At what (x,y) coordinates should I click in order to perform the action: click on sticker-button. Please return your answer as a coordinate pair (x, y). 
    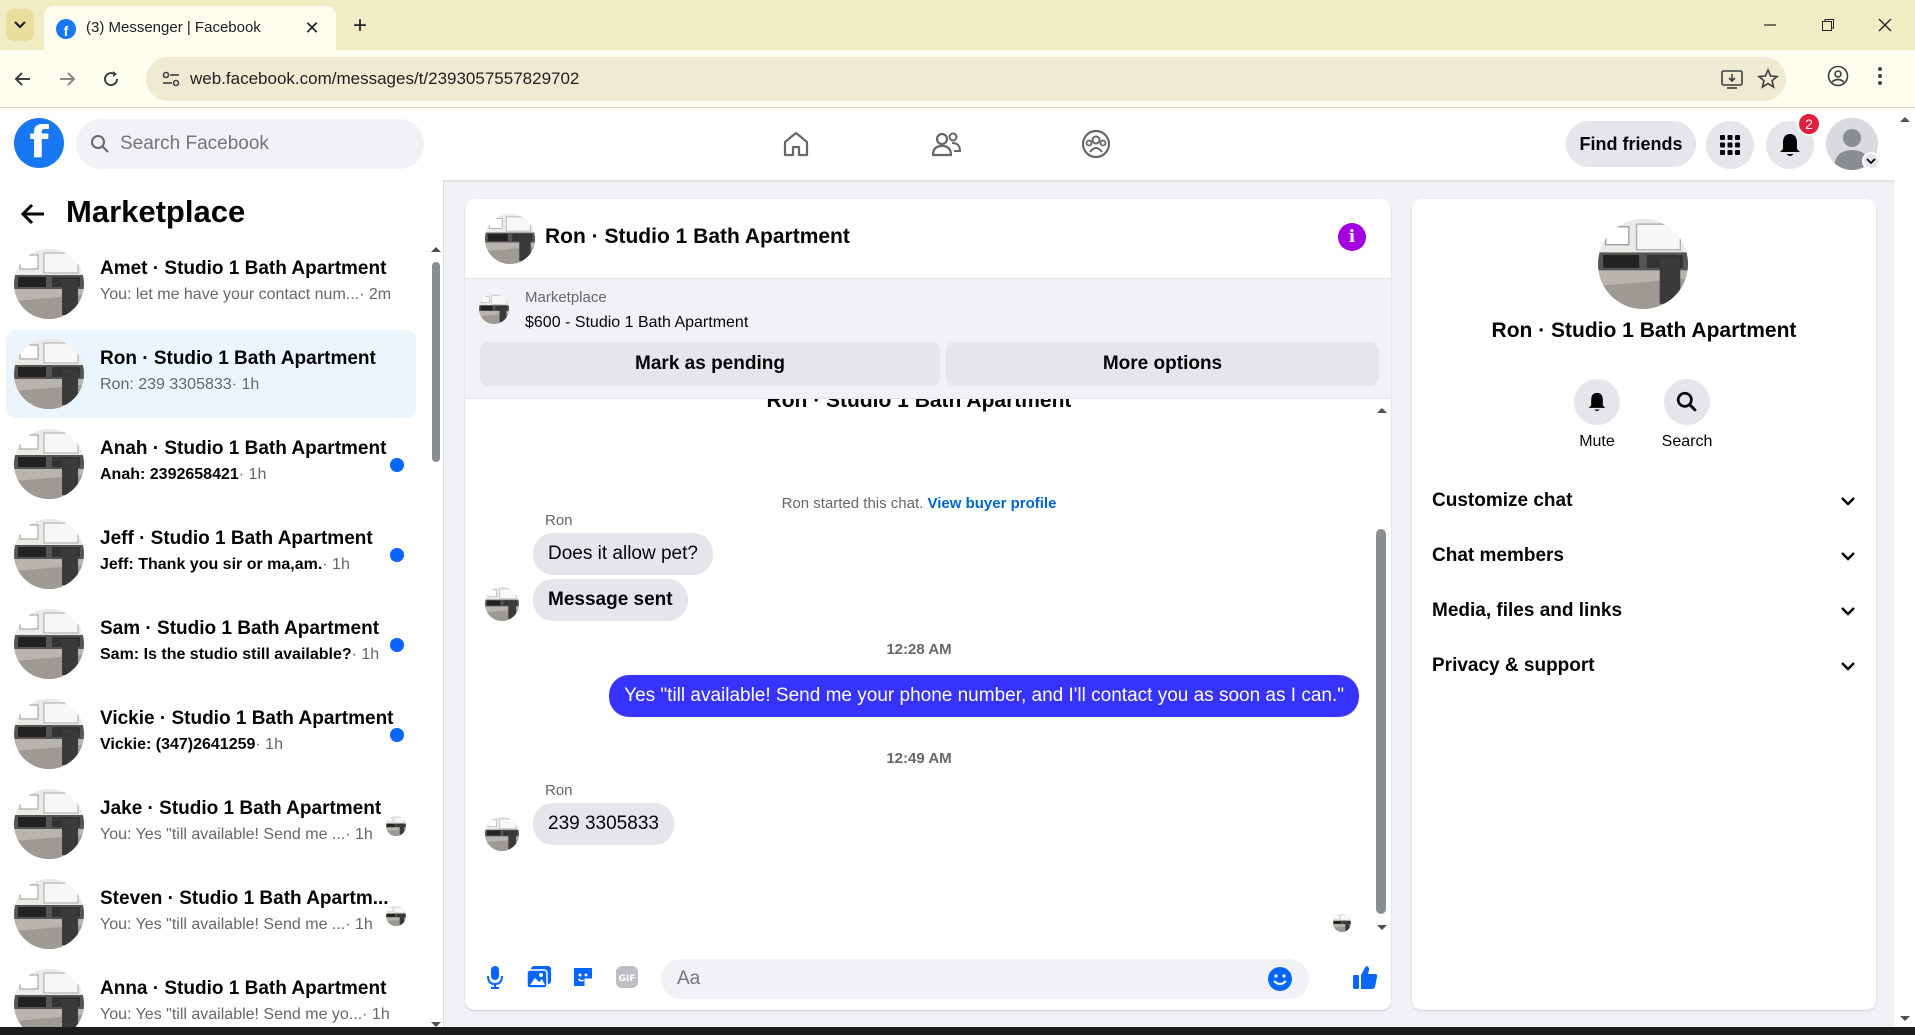
    Looking at the image, I should click on (583, 977).